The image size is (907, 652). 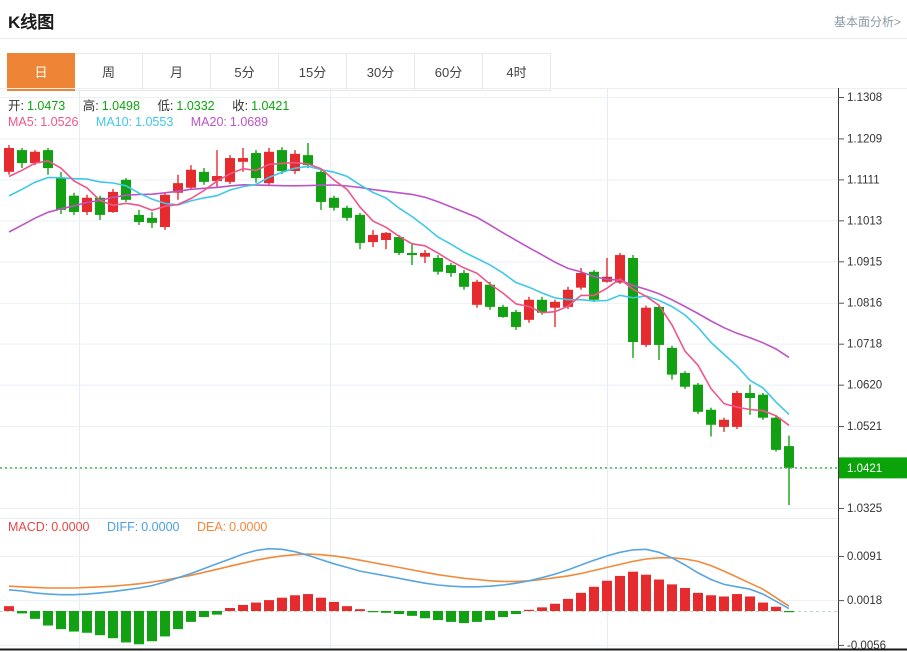 I want to click on fundamental-analysis-link: 基本面分析>, so click(x=867, y=21).